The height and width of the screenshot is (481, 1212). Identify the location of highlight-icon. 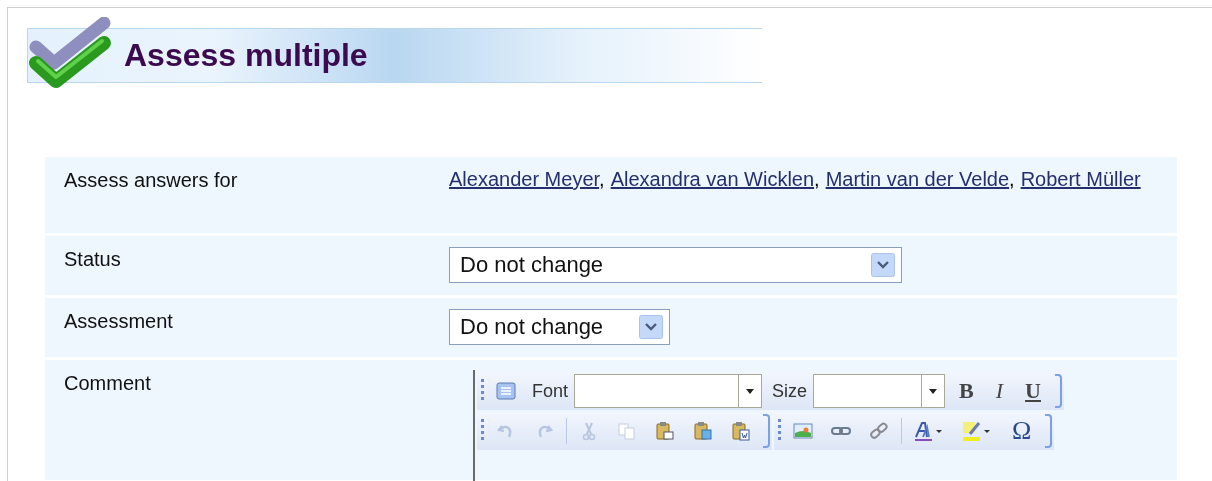
(977, 431).